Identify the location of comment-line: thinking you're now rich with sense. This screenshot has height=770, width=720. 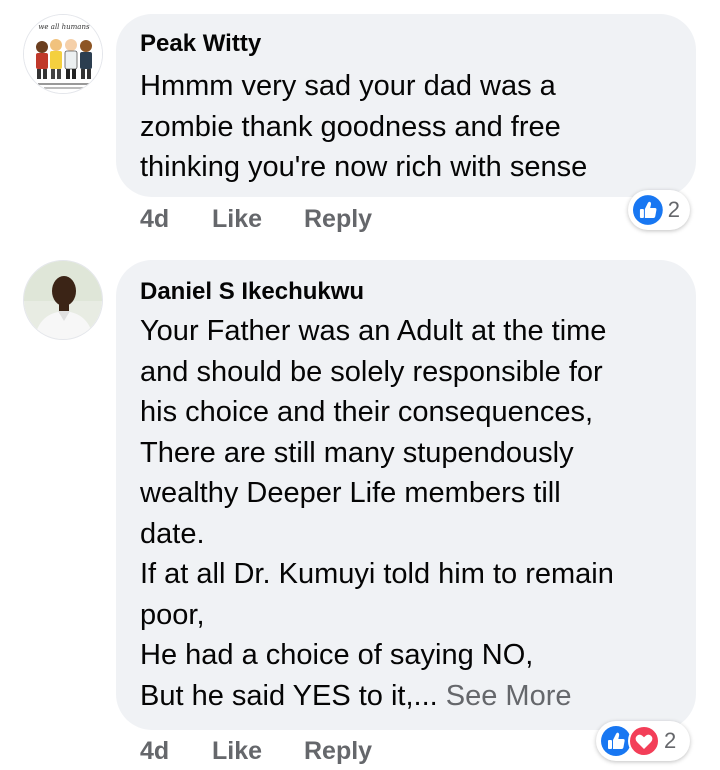
(364, 167).